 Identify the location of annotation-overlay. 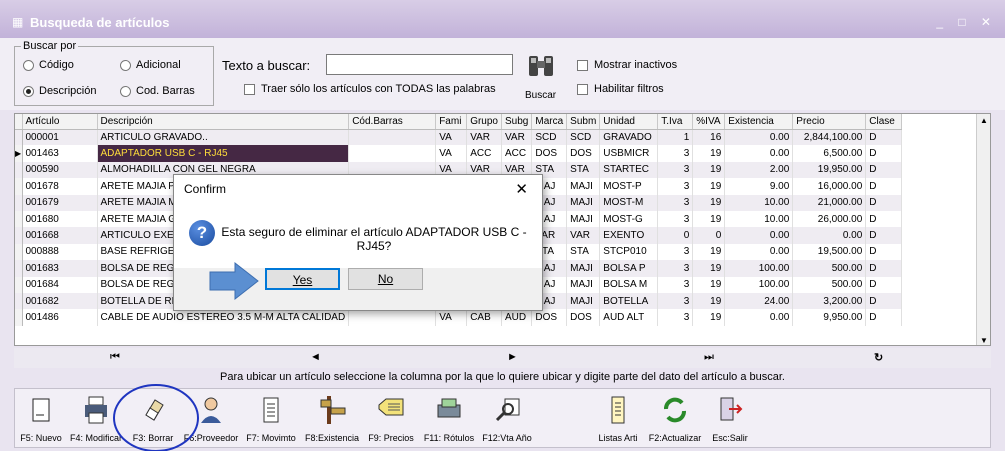
(186, 356).